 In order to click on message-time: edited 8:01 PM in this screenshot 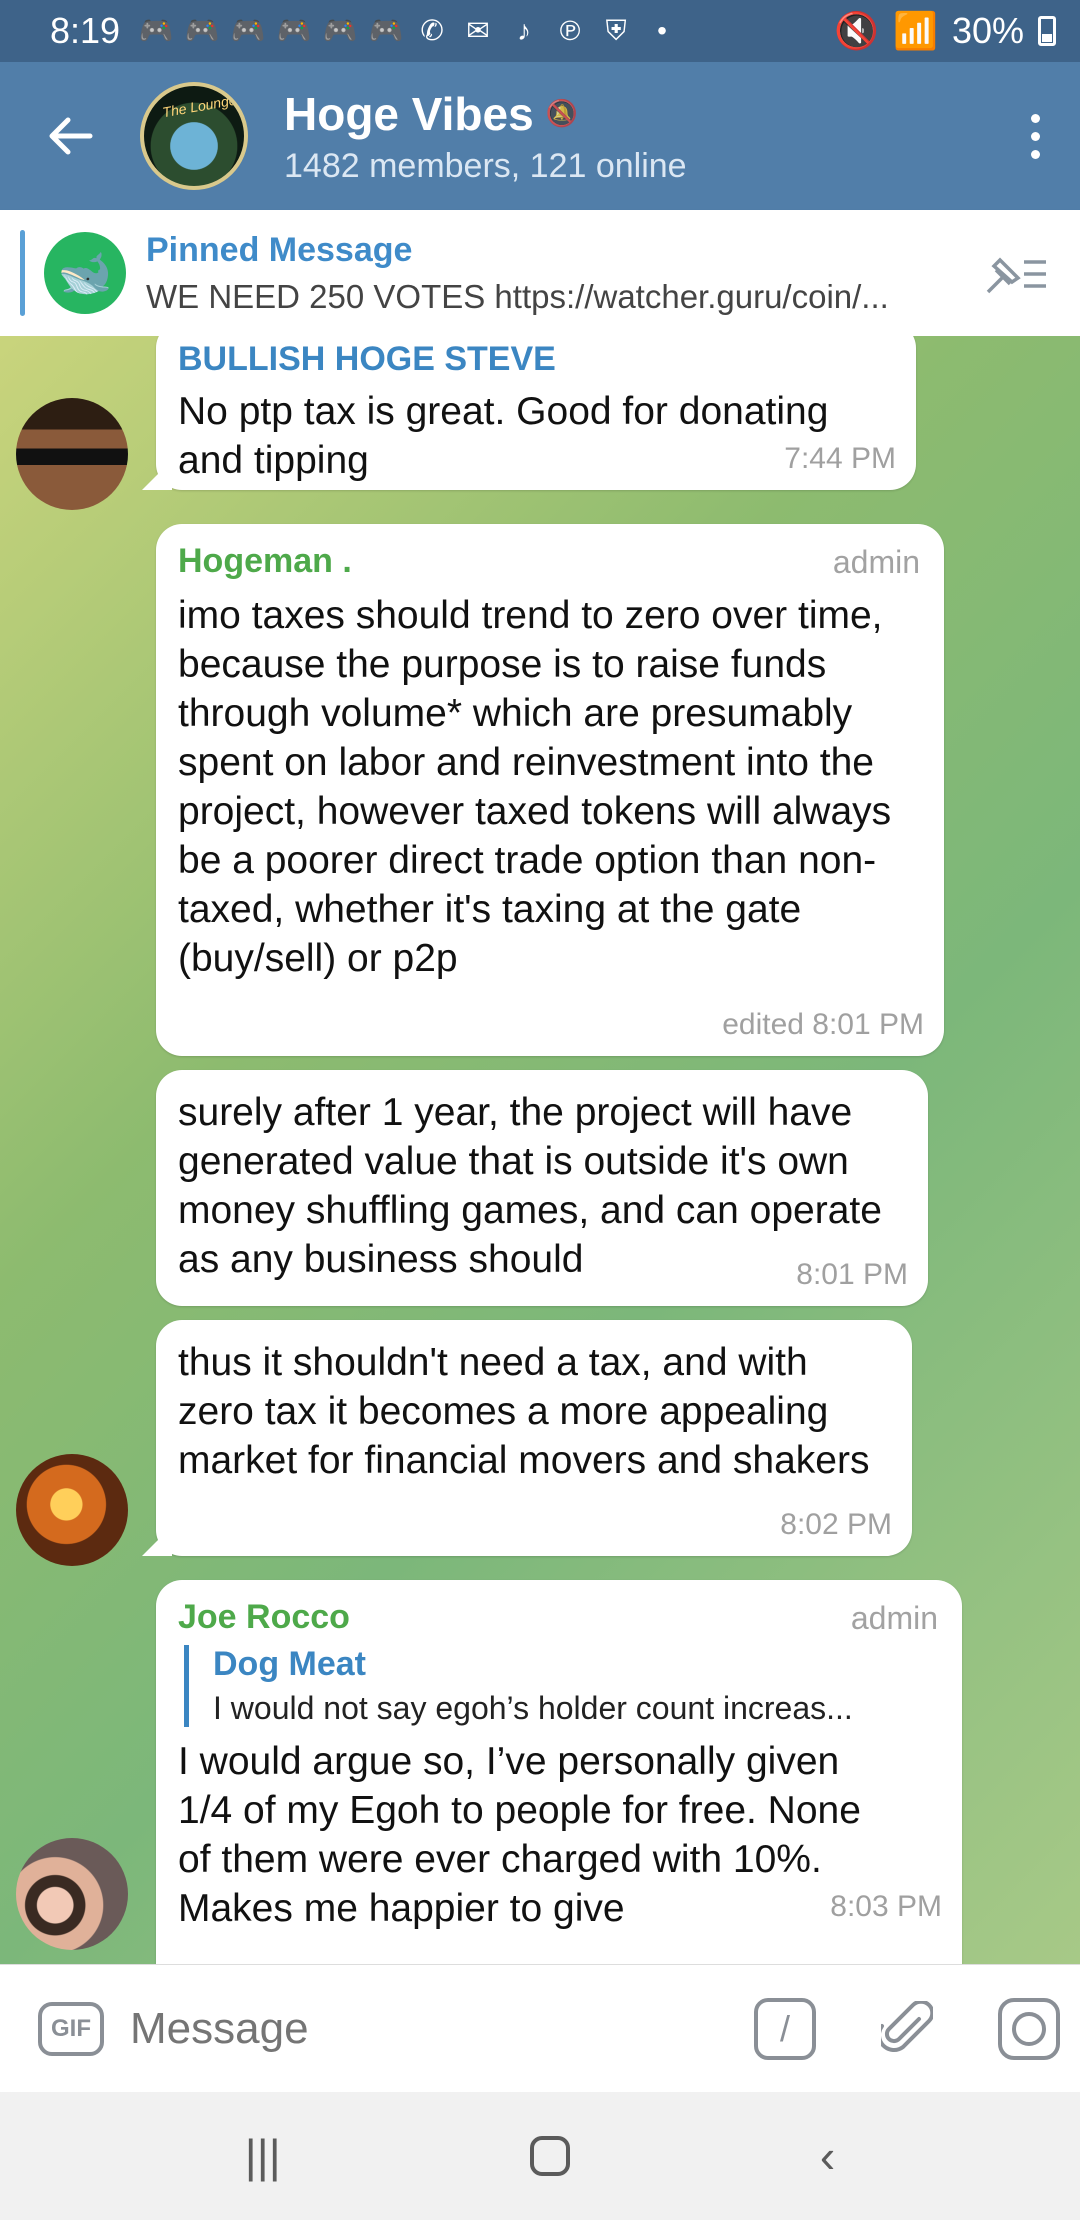, I will do `click(823, 1024)`.